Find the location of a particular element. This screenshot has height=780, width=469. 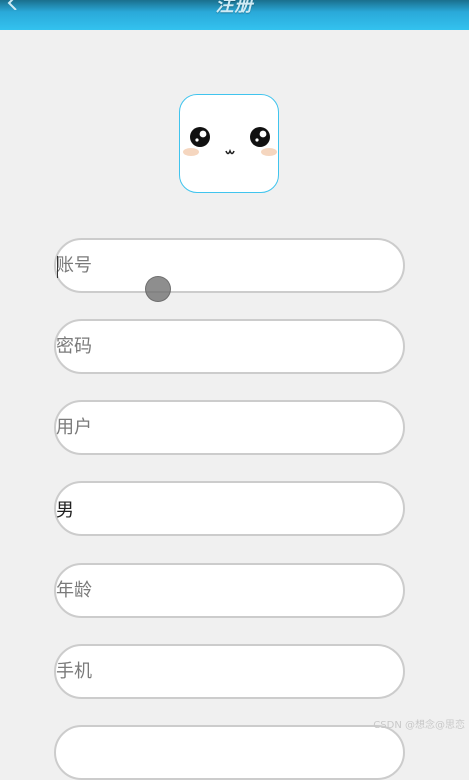

gender-field: 男 is located at coordinates (229, 508).